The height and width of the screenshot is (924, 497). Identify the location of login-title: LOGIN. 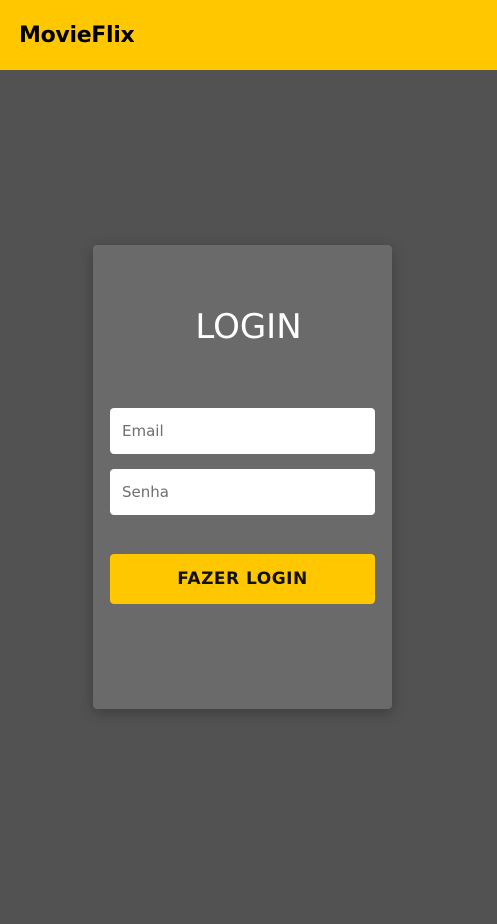
(248, 327).